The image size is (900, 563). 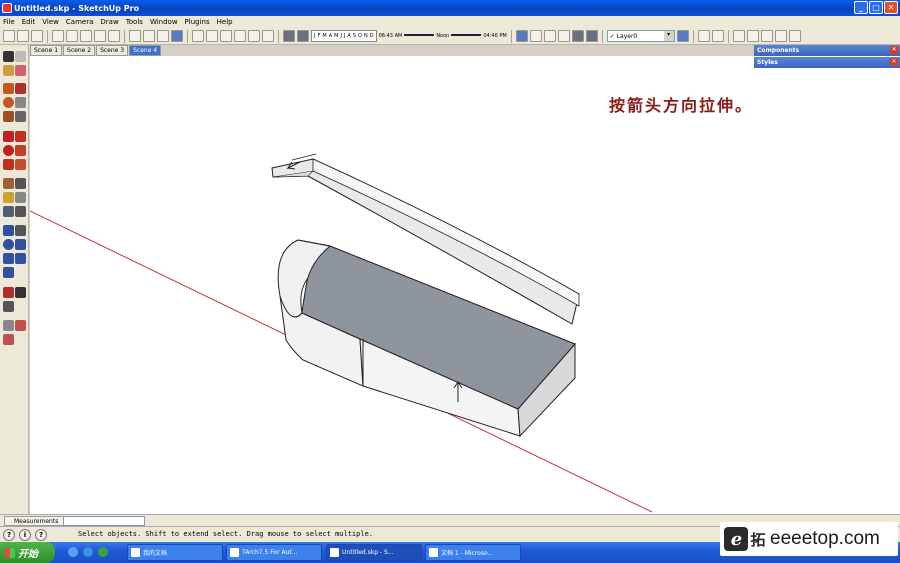 What do you see at coordinates (8, 292) in the screenshot?
I see `position-camera-icon` at bounding box center [8, 292].